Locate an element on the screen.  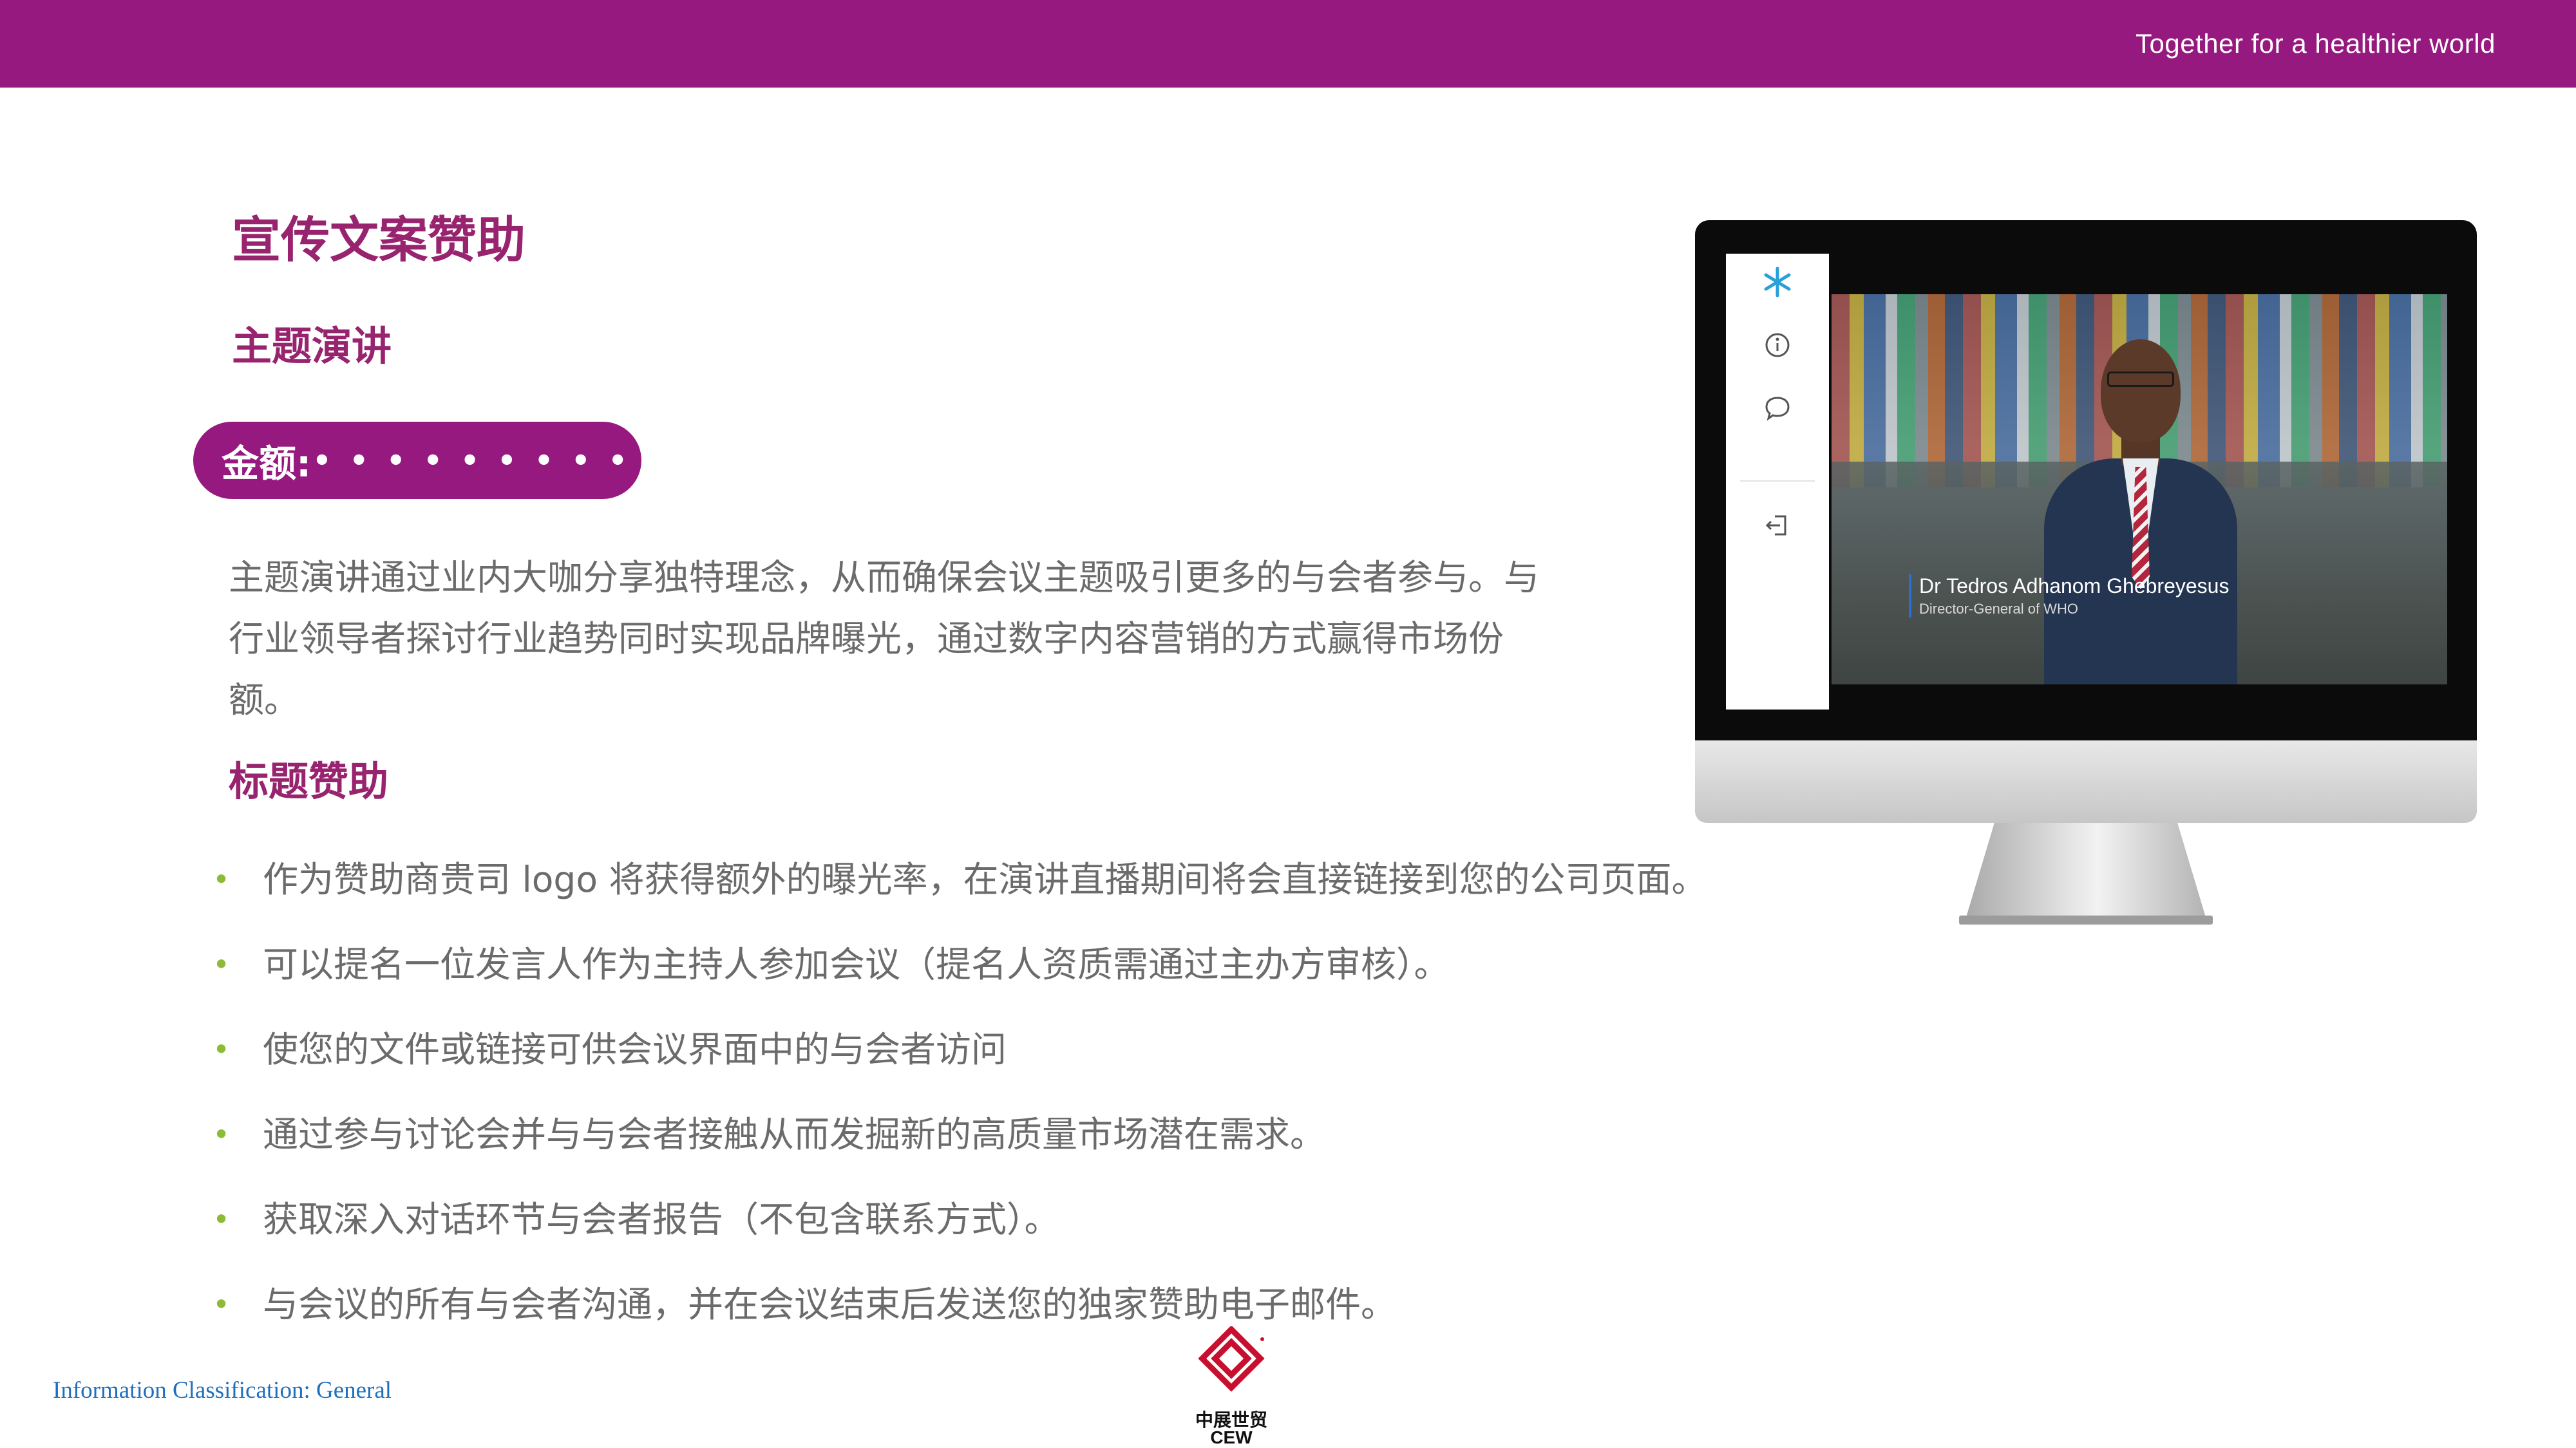
video-sidebar is located at coordinates (1777, 482).